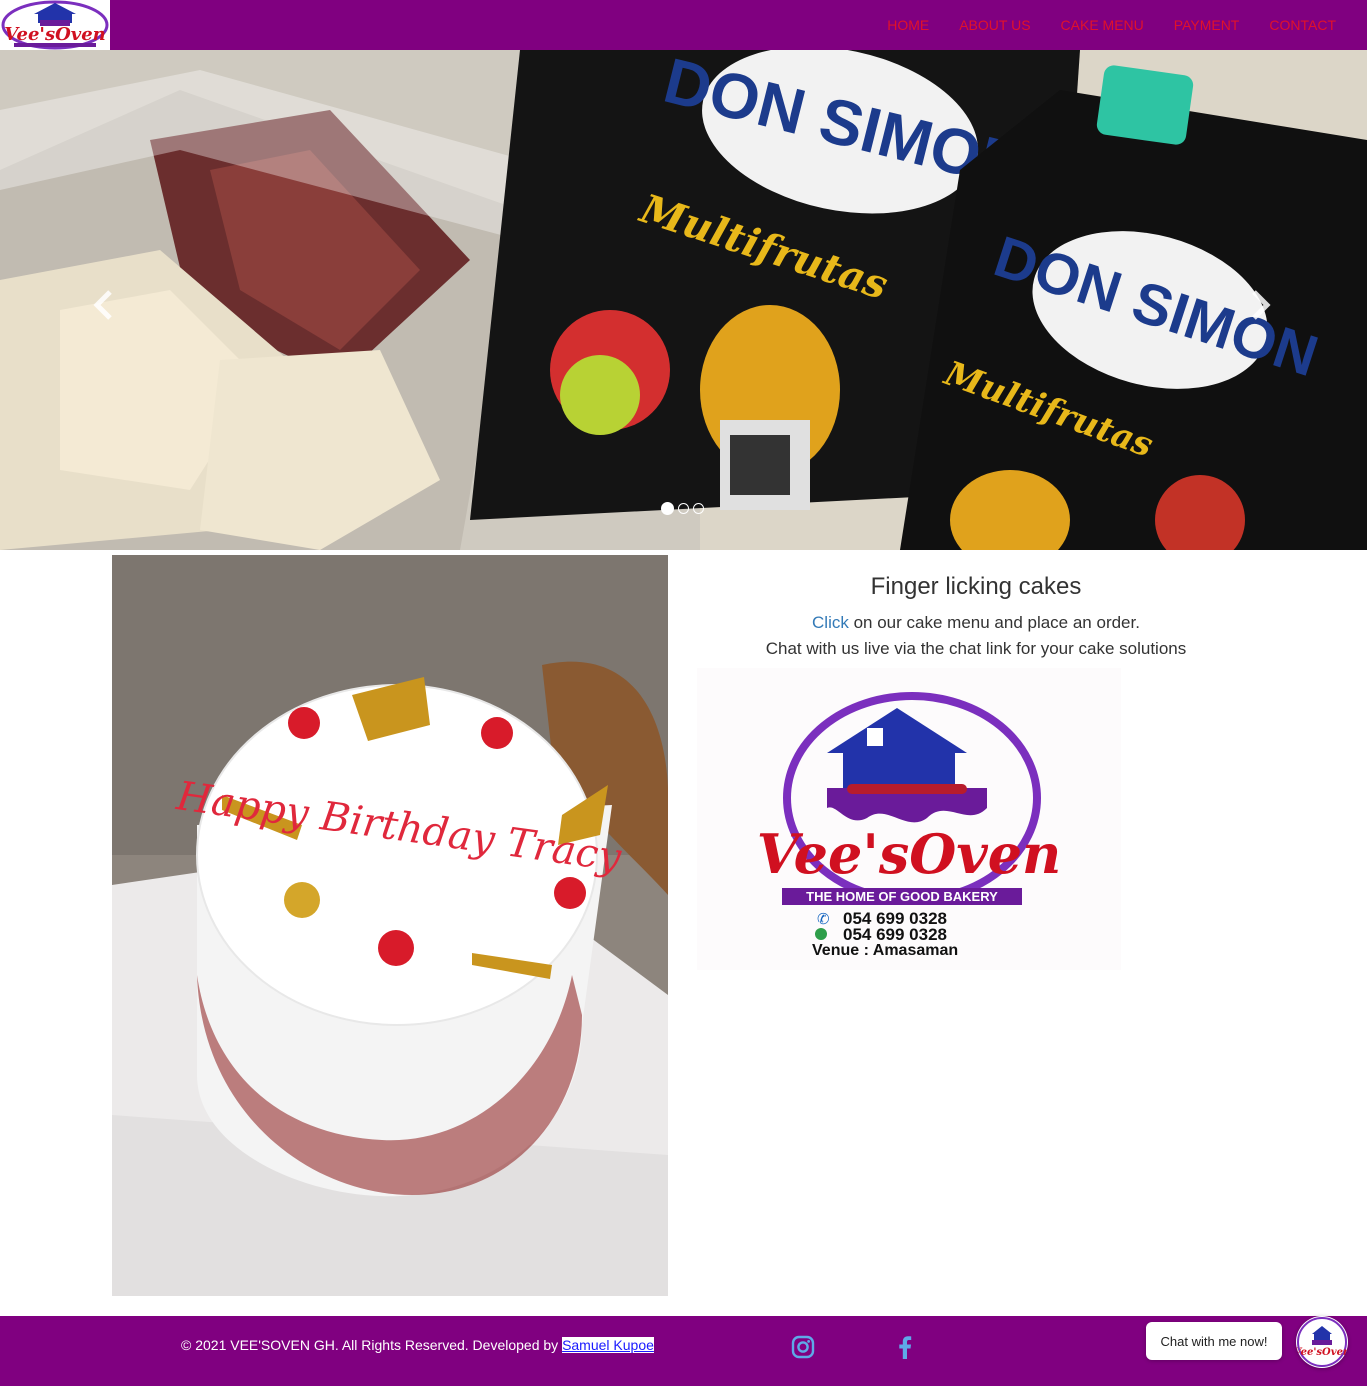 The width and height of the screenshot is (1367, 1386). Describe the element at coordinates (1302, 25) in the screenshot. I see `nav-contact: CONTACT` at that location.